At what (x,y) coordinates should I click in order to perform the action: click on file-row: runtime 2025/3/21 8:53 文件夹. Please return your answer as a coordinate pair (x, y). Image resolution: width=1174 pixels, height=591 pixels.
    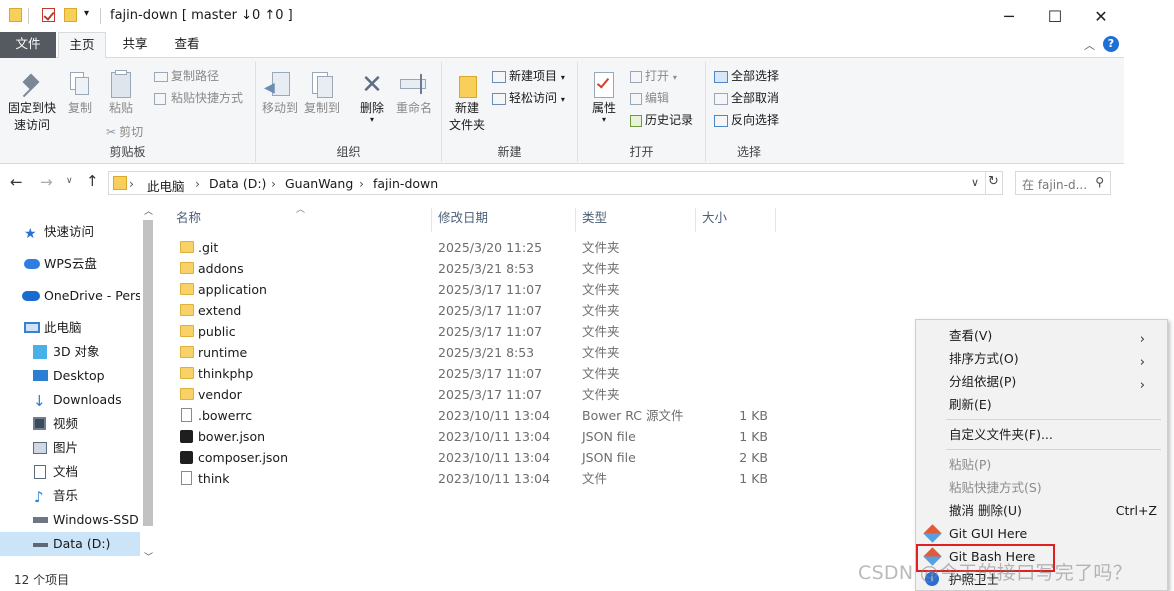
    Looking at the image, I should click on (476, 352).